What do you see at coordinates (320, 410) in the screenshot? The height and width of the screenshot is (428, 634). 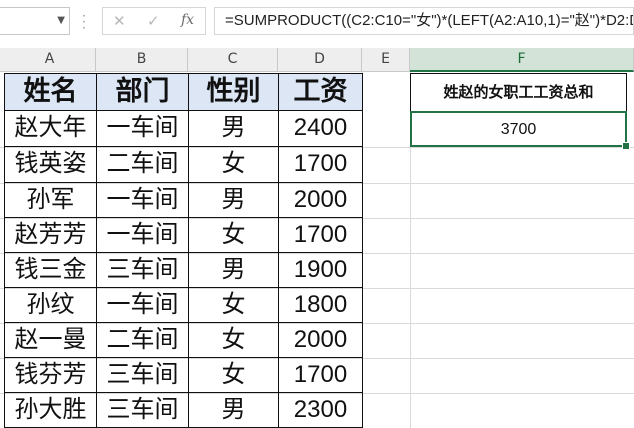 I see `cell-salary: 2300` at bounding box center [320, 410].